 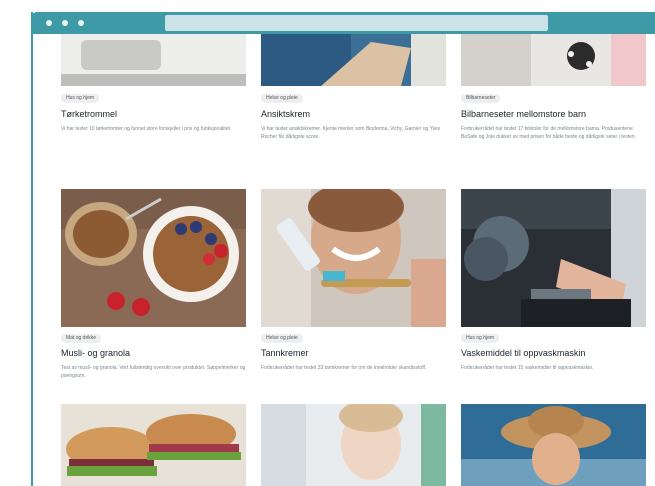 What do you see at coordinates (81, 338) in the screenshot?
I see `category-tag: Mat og drikke` at bounding box center [81, 338].